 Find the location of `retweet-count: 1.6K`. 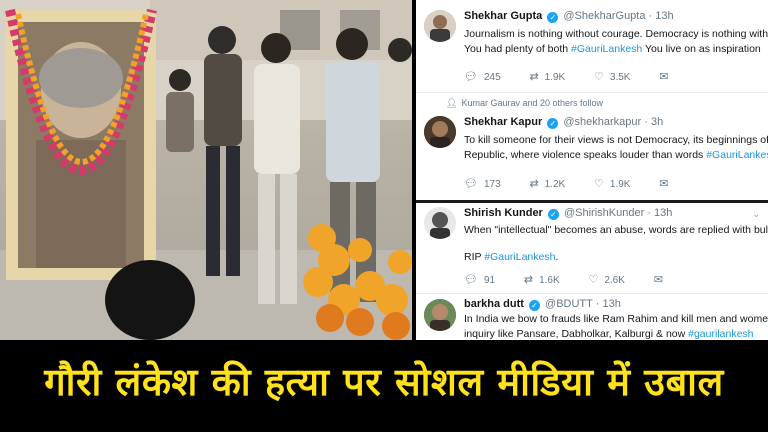

retweet-count: 1.6K is located at coordinates (549, 280).